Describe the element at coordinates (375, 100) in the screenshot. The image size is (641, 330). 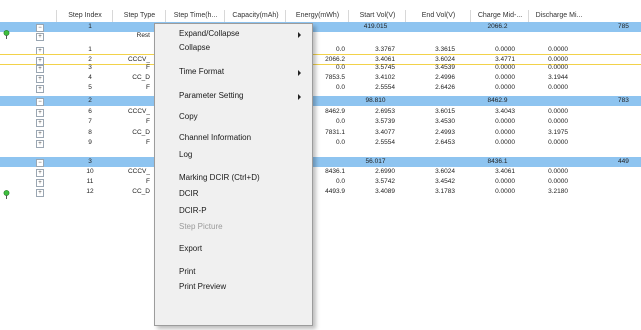
I see `cycle-start-vol: 98.810` at that location.